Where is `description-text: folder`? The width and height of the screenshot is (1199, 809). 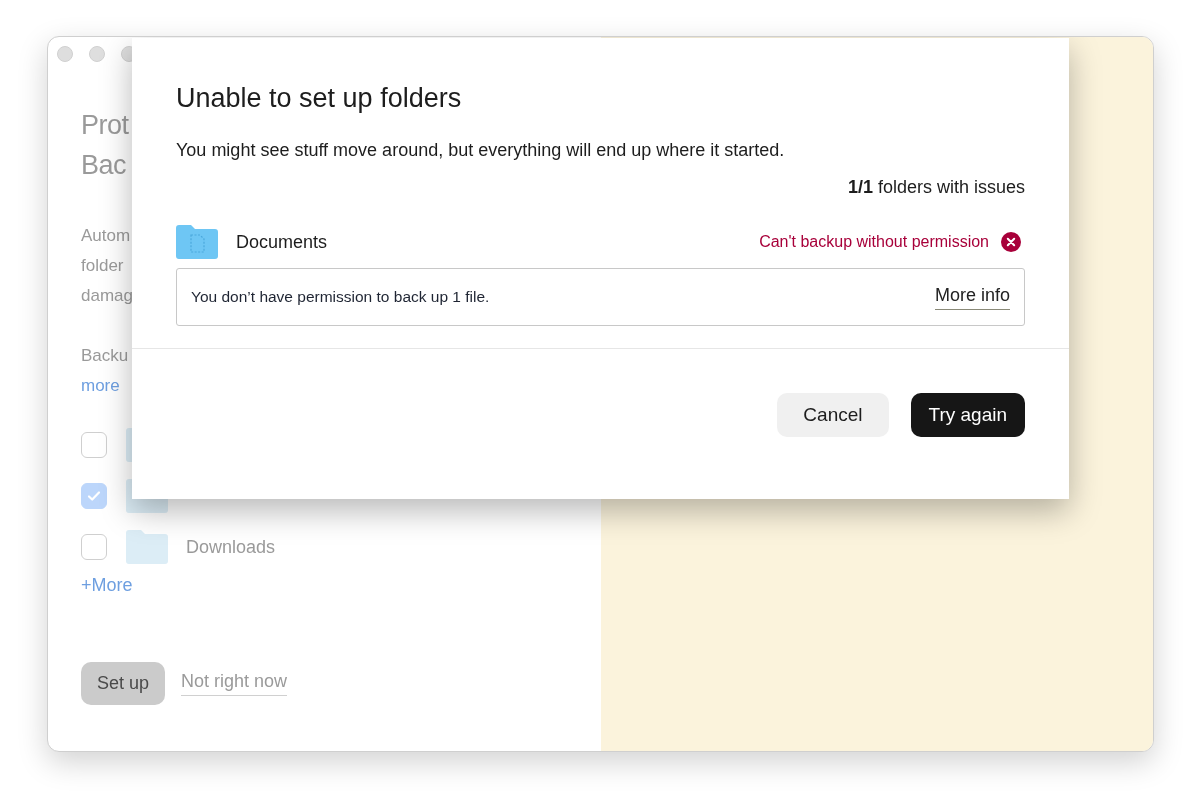
description-text: folder is located at coordinates (102, 266).